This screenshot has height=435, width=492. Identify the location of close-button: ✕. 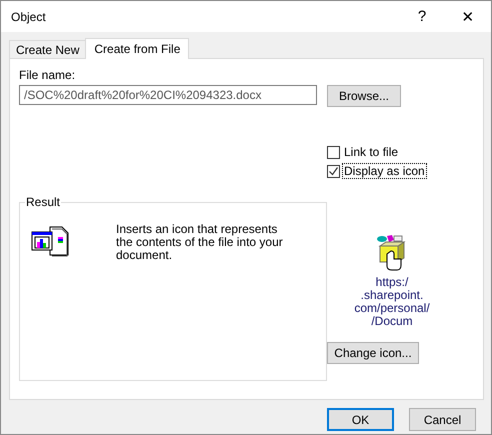
(468, 16).